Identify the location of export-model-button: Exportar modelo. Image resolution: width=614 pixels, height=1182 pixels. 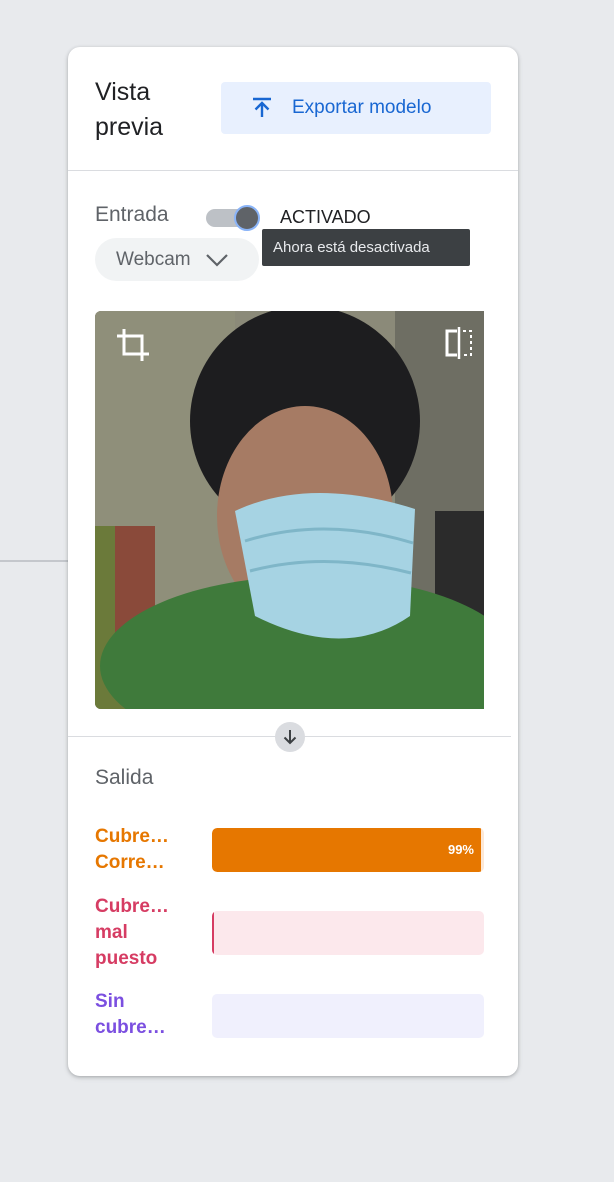
(356, 108).